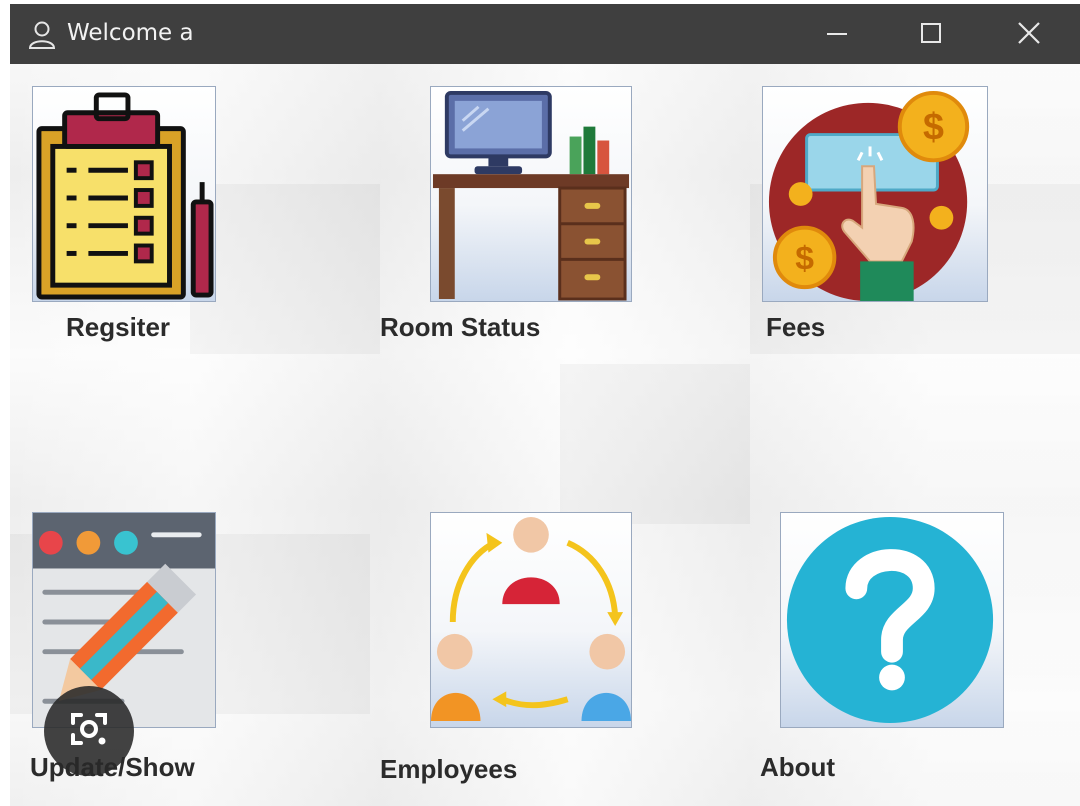 The image size is (1080, 806). I want to click on fees-tile: $ $ Fees, so click(877, 216).